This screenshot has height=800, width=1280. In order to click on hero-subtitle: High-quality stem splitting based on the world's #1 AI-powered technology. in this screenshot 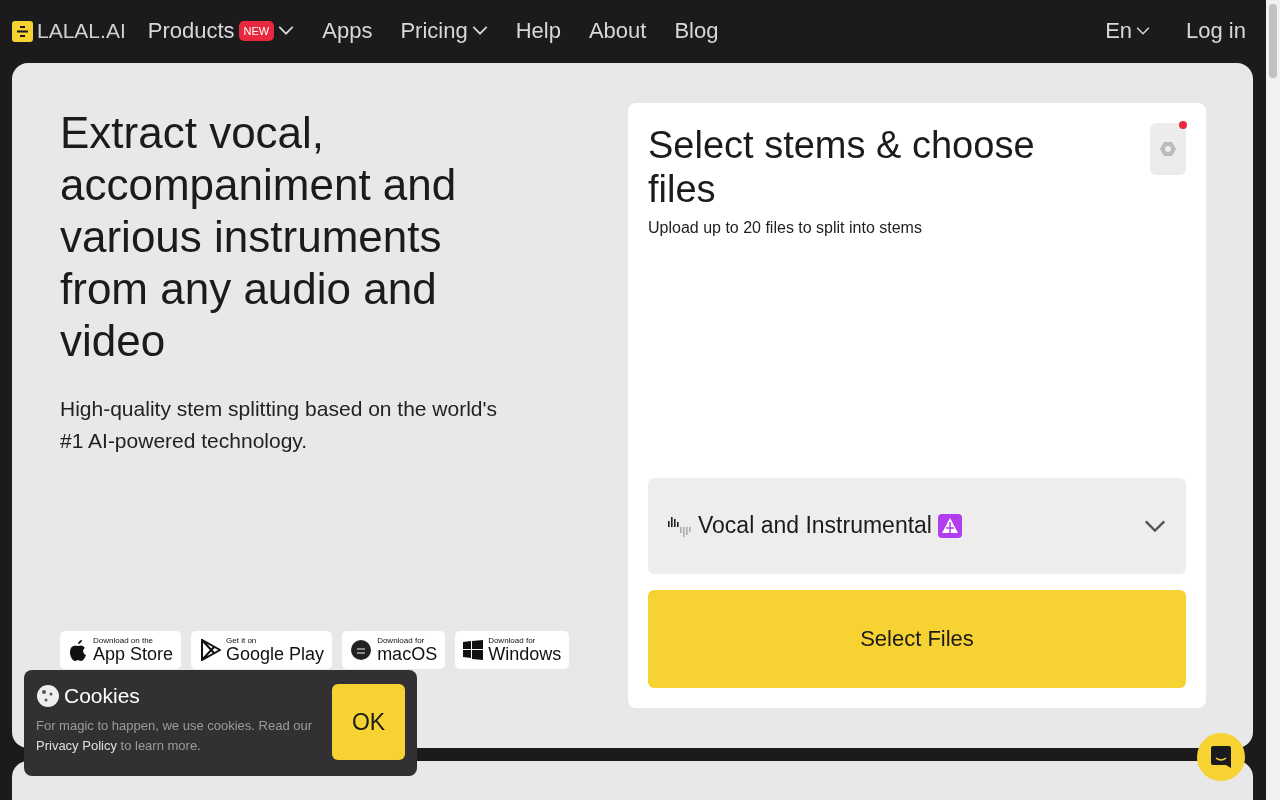, I will do `click(279, 424)`.